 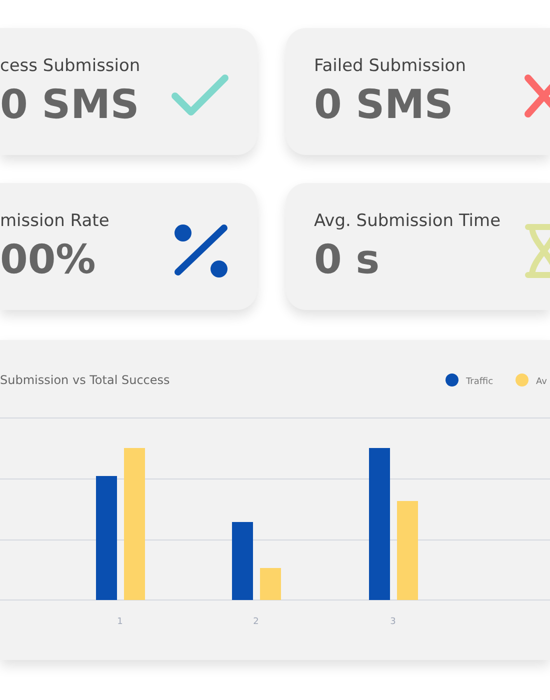 What do you see at coordinates (541, 382) in the screenshot?
I see `legend-label: Av` at bounding box center [541, 382].